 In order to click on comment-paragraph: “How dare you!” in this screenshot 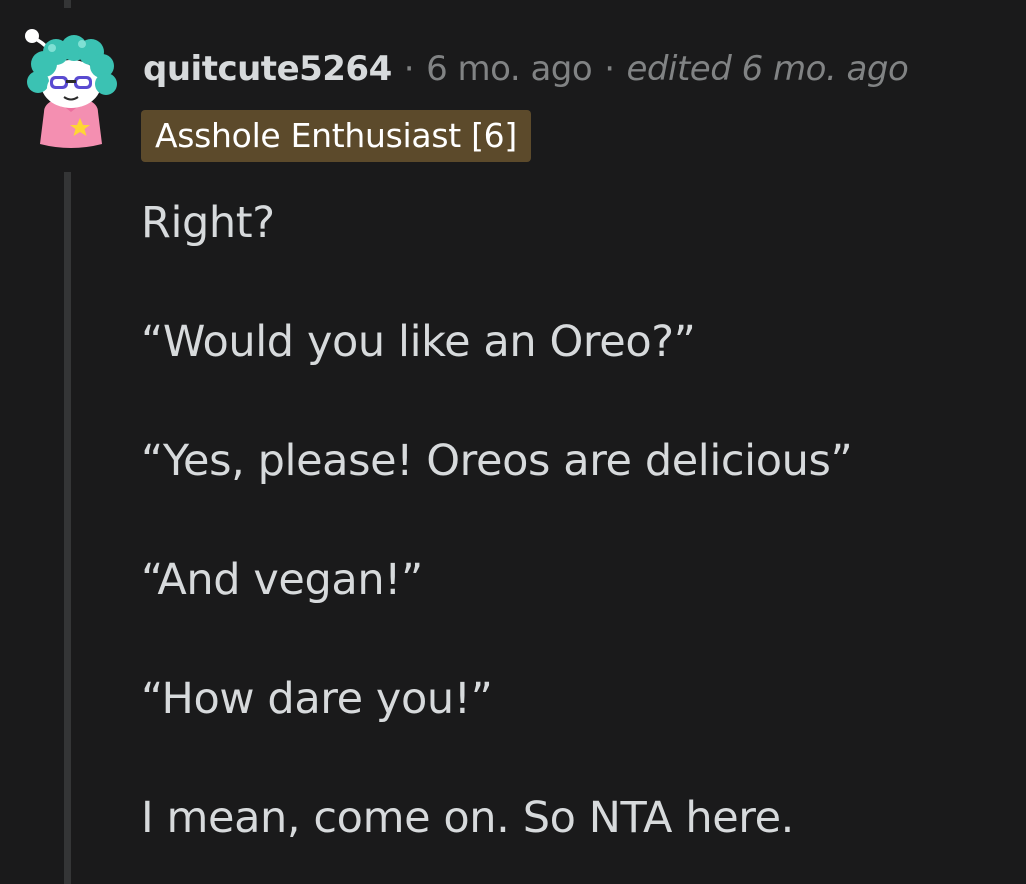, I will do `click(317, 699)`.